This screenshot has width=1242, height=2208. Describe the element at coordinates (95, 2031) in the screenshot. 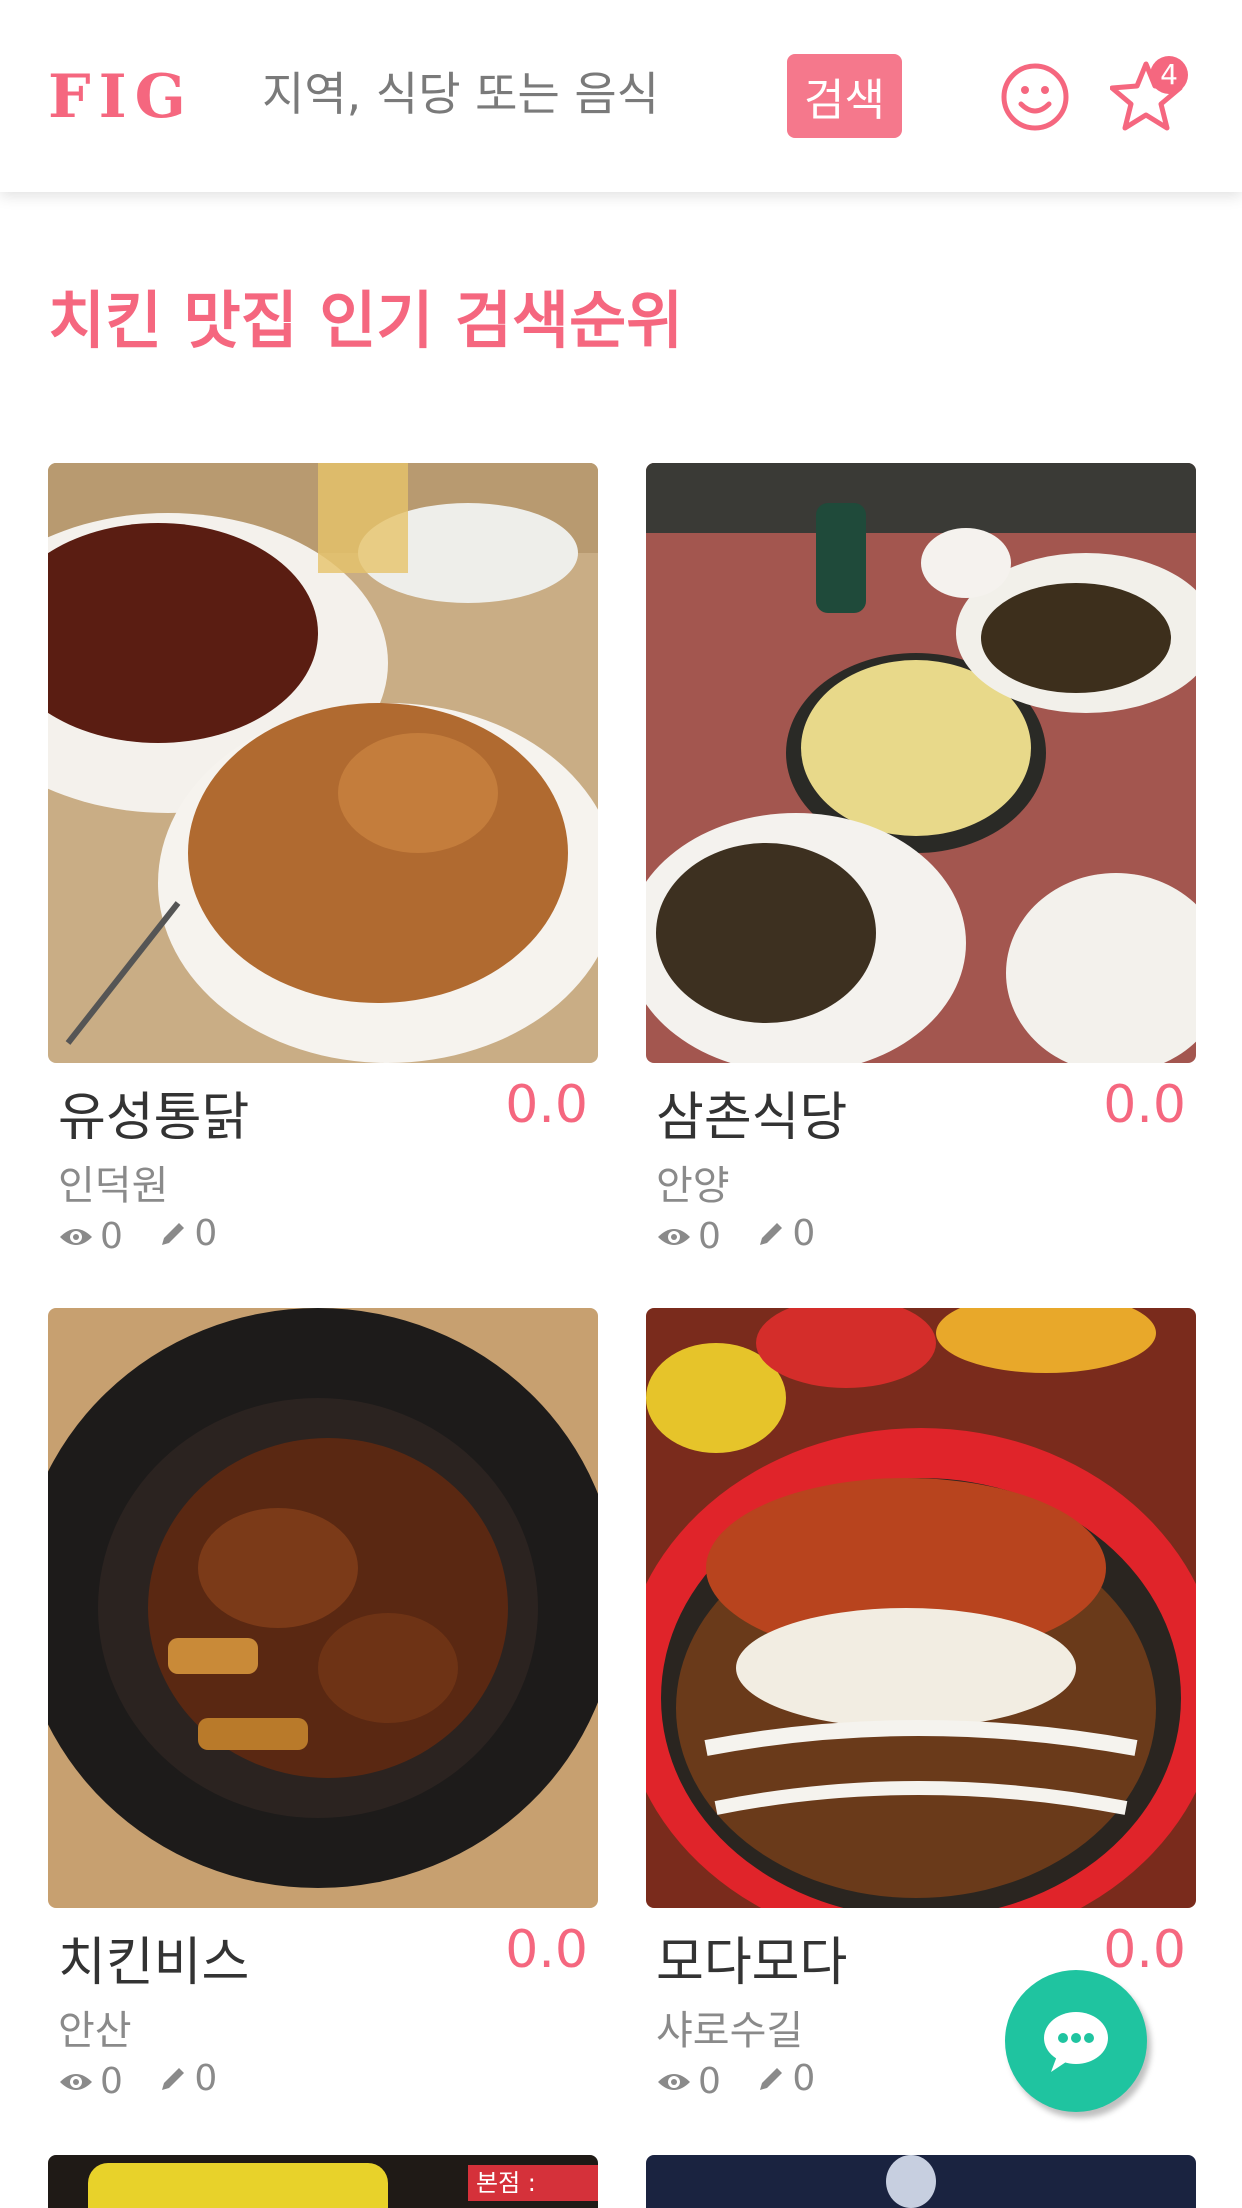

I see `restaurant-area: 안산` at that location.